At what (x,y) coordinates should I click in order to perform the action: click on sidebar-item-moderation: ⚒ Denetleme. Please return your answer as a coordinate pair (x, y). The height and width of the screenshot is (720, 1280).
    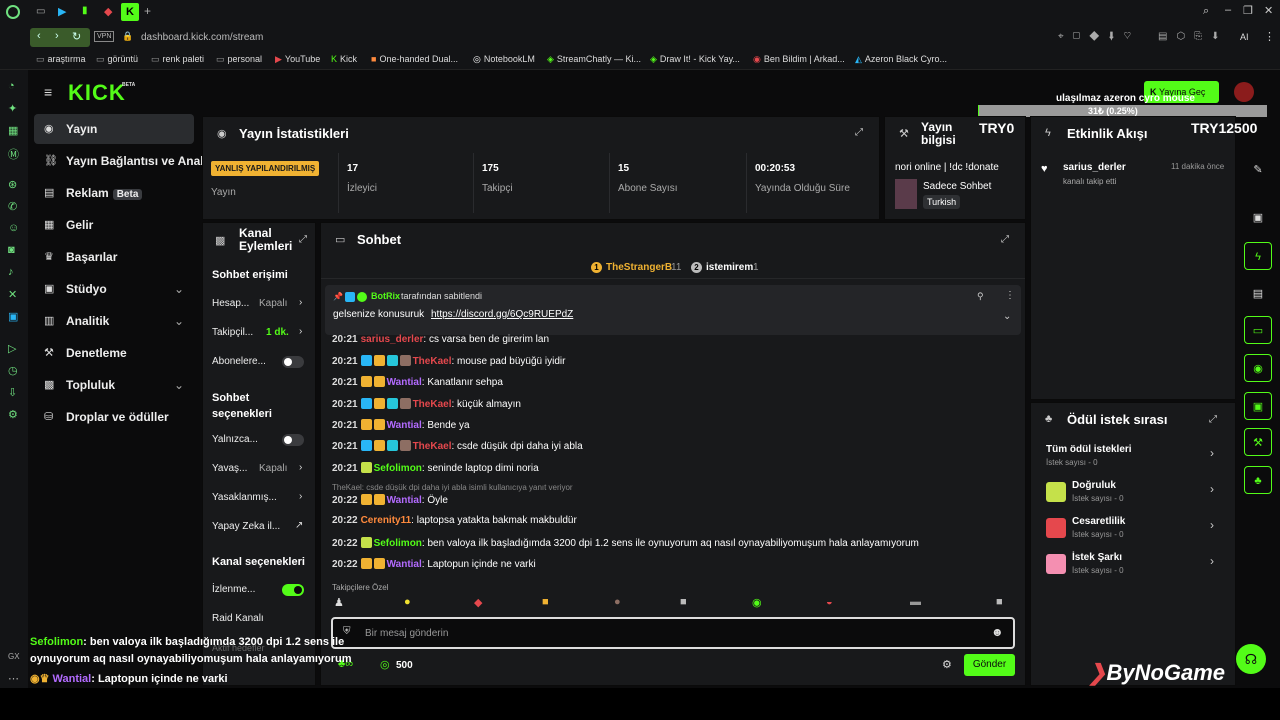
    Looking at the image, I should click on (114, 353).